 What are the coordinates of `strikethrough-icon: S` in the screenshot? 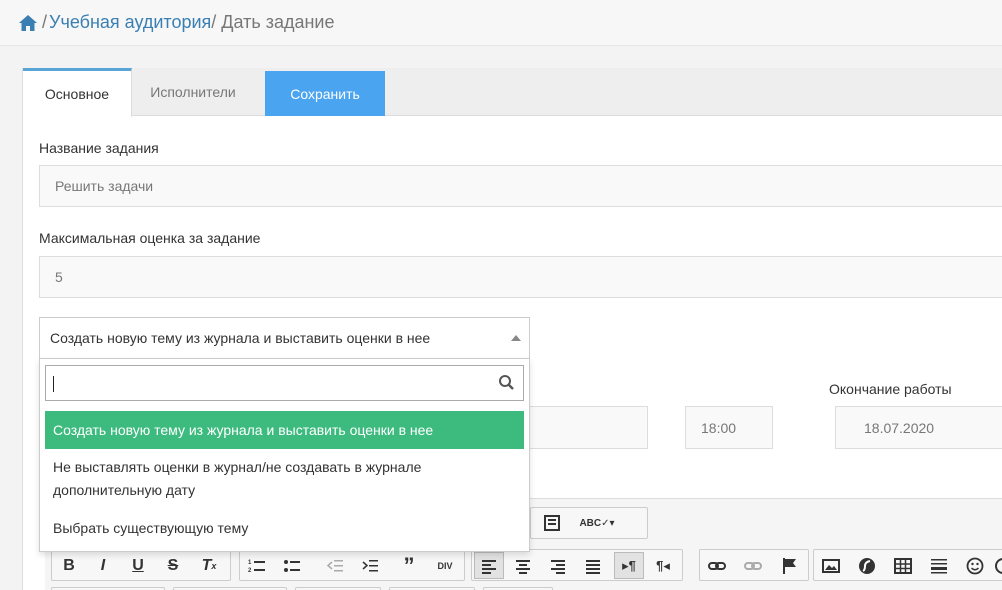 It's located at (173, 565).